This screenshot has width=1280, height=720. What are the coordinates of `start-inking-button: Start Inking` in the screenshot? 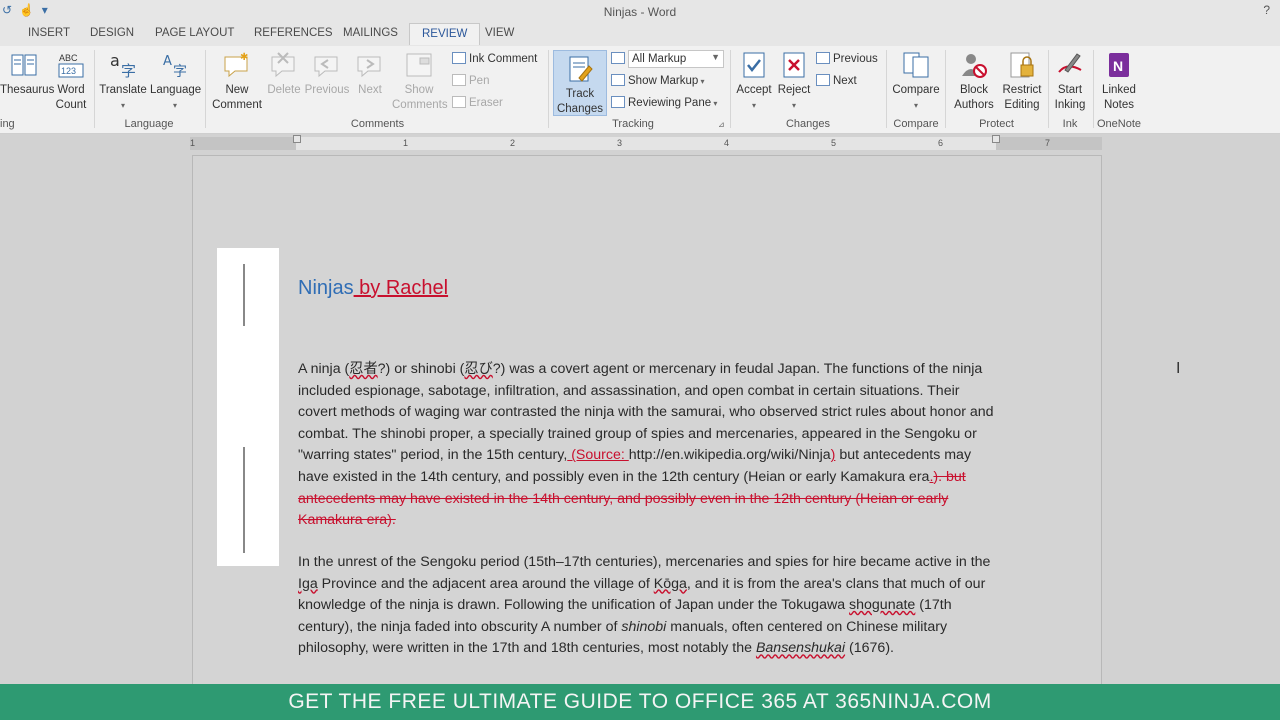 It's located at (1070, 81).